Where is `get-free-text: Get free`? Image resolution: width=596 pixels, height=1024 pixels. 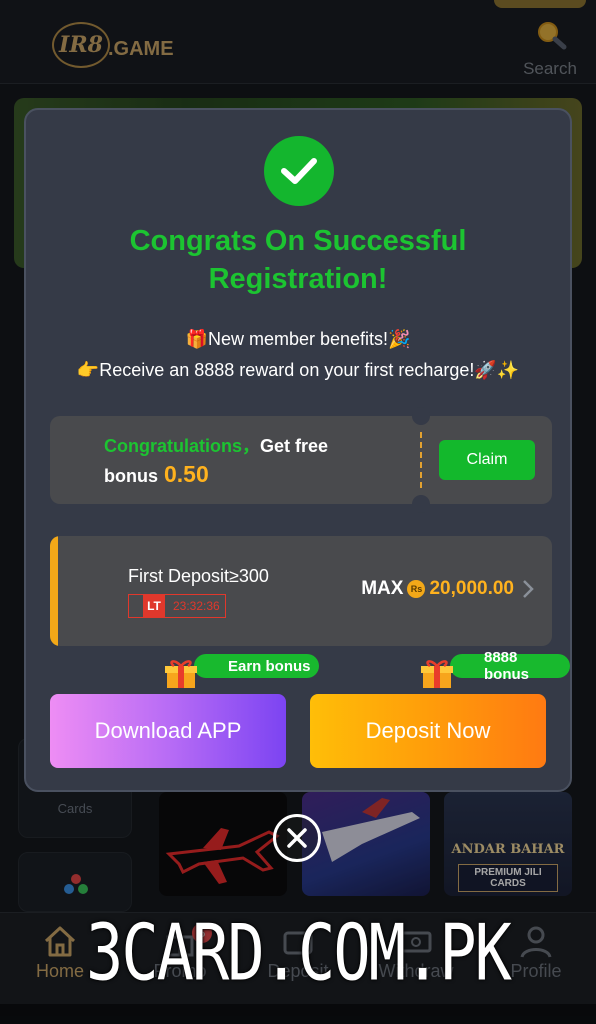
get-free-text: Get free is located at coordinates (294, 446).